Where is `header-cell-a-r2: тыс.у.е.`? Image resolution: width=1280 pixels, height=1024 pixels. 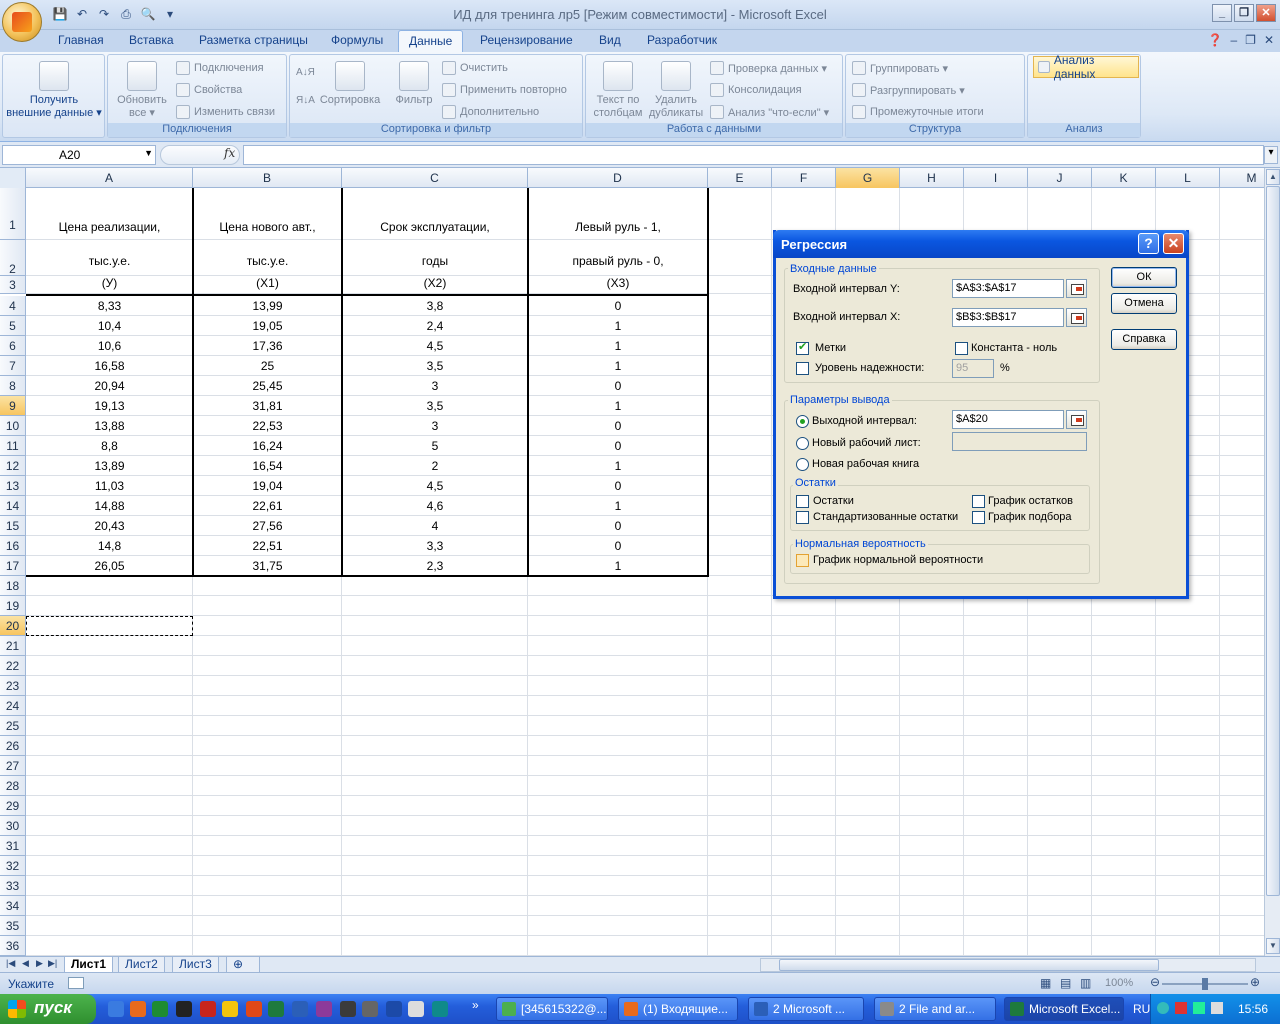 header-cell-a-r2: тыс.у.е. is located at coordinates (109, 261).